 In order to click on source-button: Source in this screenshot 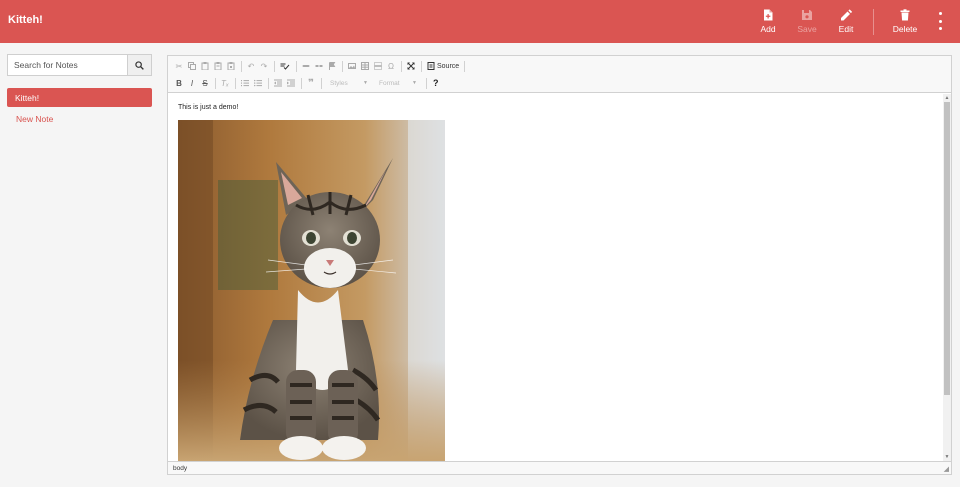, I will do `click(443, 66)`.